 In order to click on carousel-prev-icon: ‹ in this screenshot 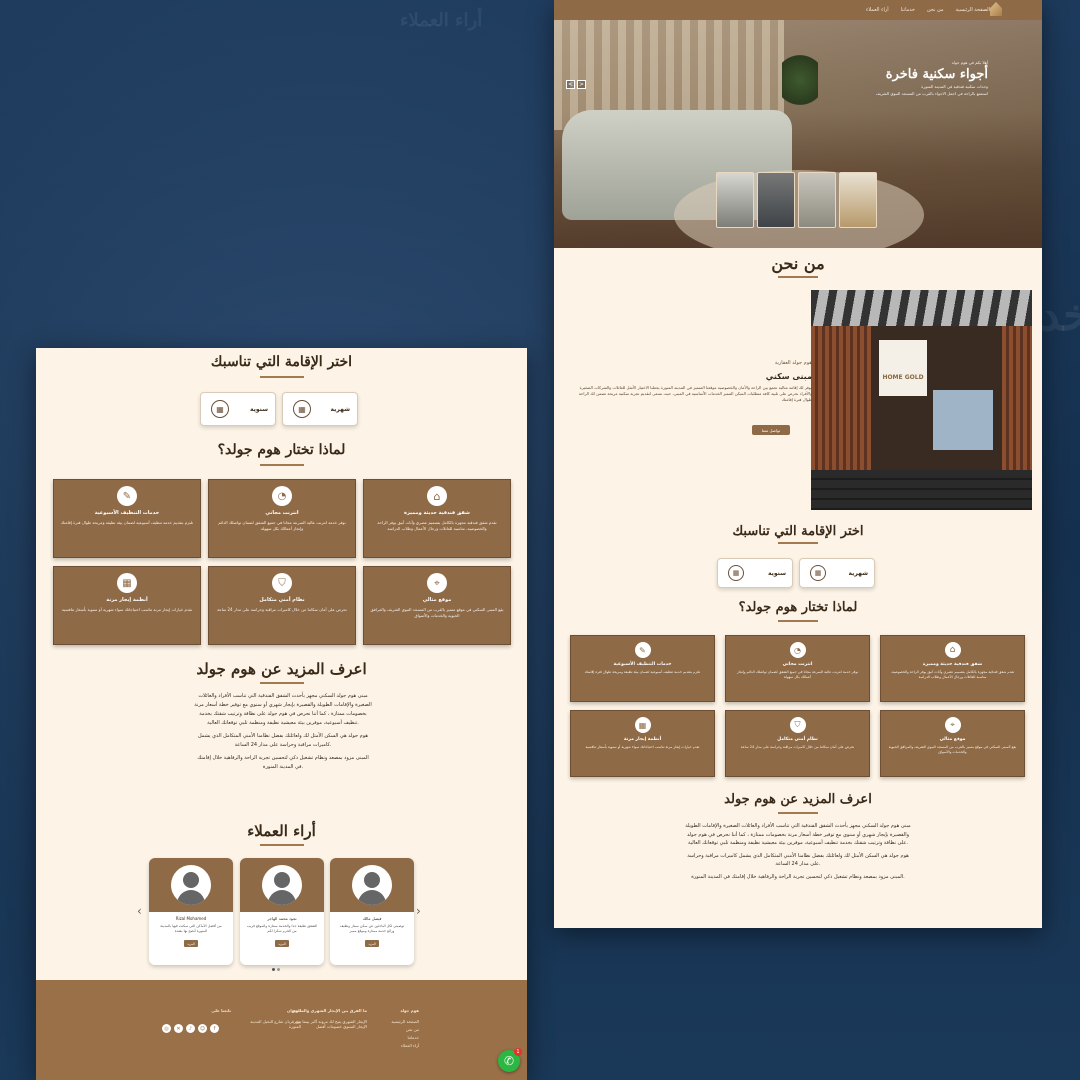, I will do `click(139, 911)`.